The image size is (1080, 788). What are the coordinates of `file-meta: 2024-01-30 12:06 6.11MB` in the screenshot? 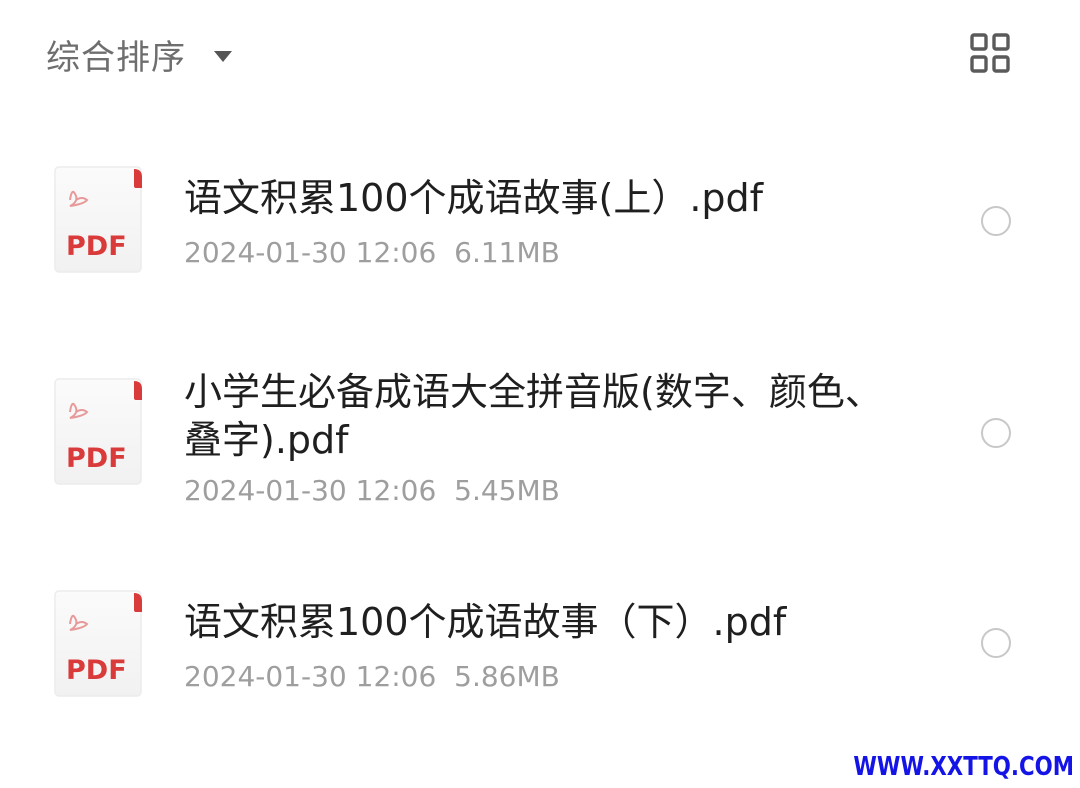 It's located at (372, 252).